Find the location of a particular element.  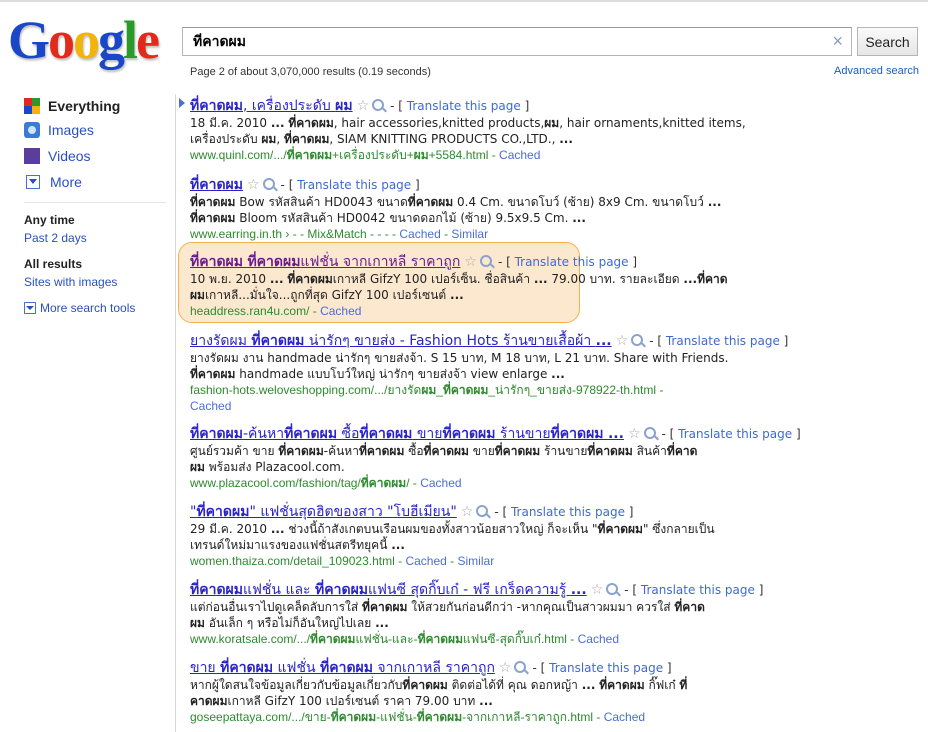

sidebar-item-everything: Everything is located at coordinates (72, 106).